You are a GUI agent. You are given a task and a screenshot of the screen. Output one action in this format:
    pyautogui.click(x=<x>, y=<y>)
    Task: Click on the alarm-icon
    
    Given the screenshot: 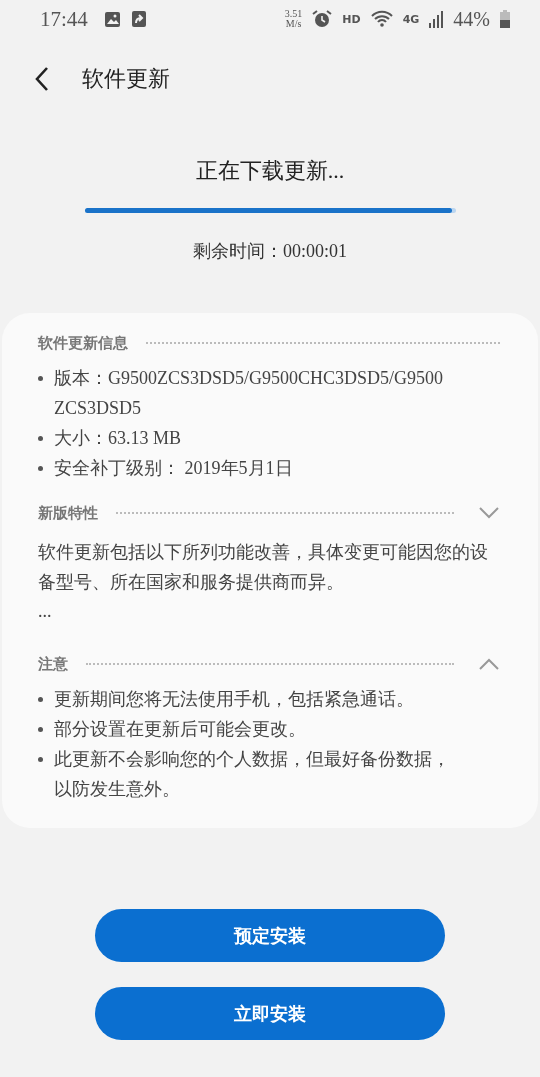 What is the action you would take?
    pyautogui.click(x=322, y=19)
    